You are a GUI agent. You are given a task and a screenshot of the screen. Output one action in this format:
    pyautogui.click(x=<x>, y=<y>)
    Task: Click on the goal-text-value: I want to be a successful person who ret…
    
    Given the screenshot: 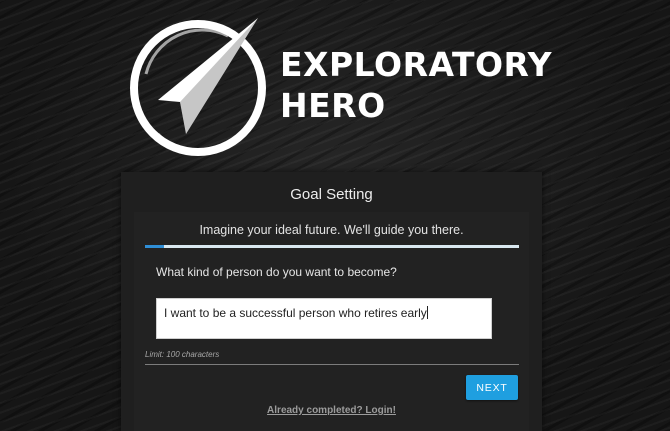 What is the action you would take?
    pyautogui.click(x=295, y=313)
    